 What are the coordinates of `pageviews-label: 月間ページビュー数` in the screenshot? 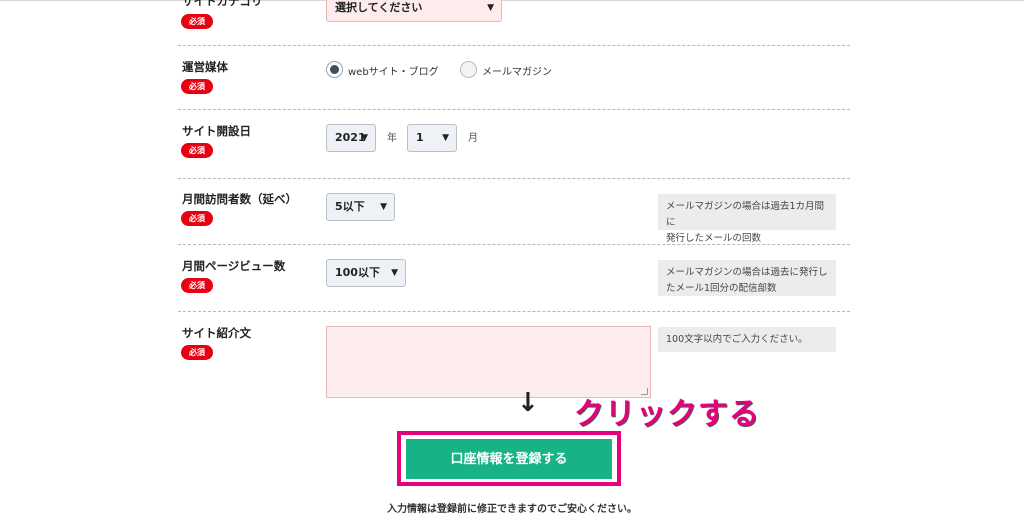 It's located at (234, 266).